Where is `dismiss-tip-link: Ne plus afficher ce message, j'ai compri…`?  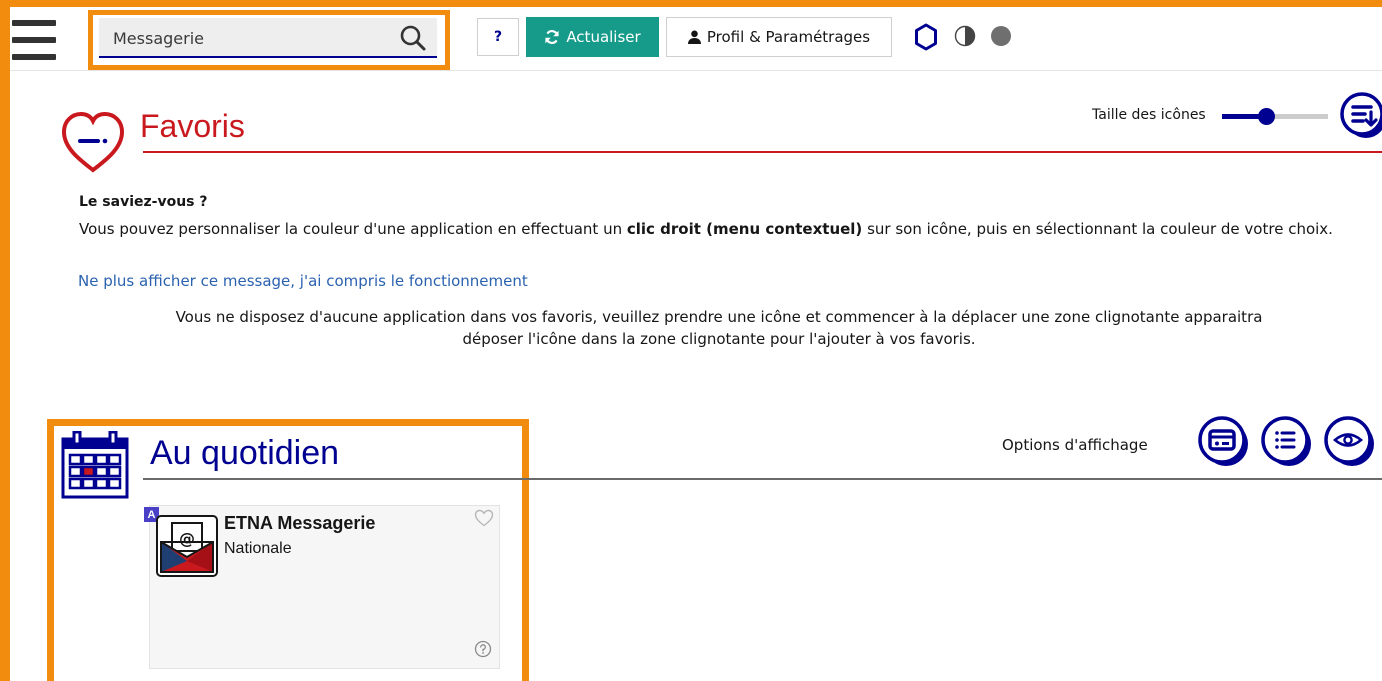
dismiss-tip-link: Ne plus afficher ce message, j'ai compri… is located at coordinates (303, 281).